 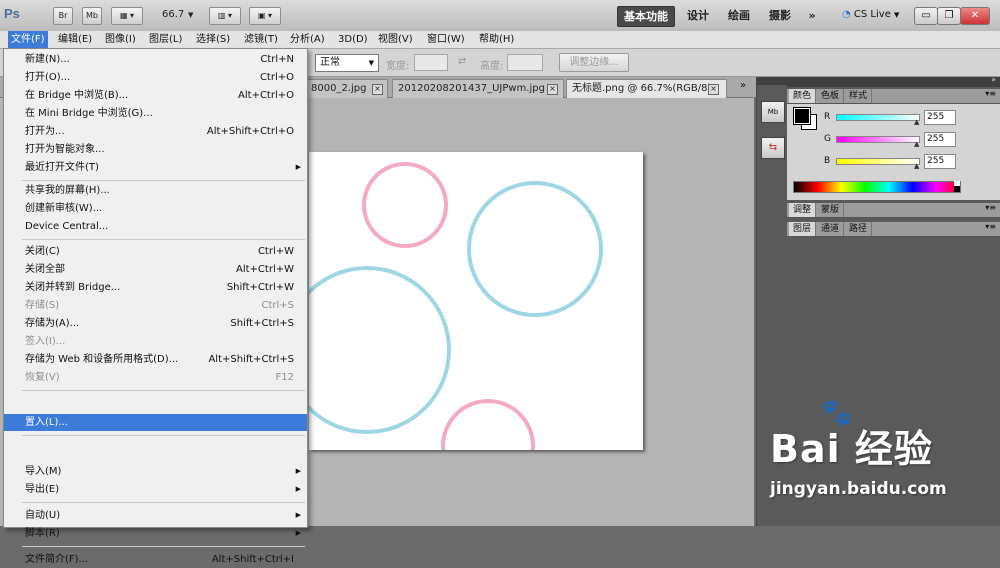 I want to click on menu-file: 文件(F), so click(x=28, y=39).